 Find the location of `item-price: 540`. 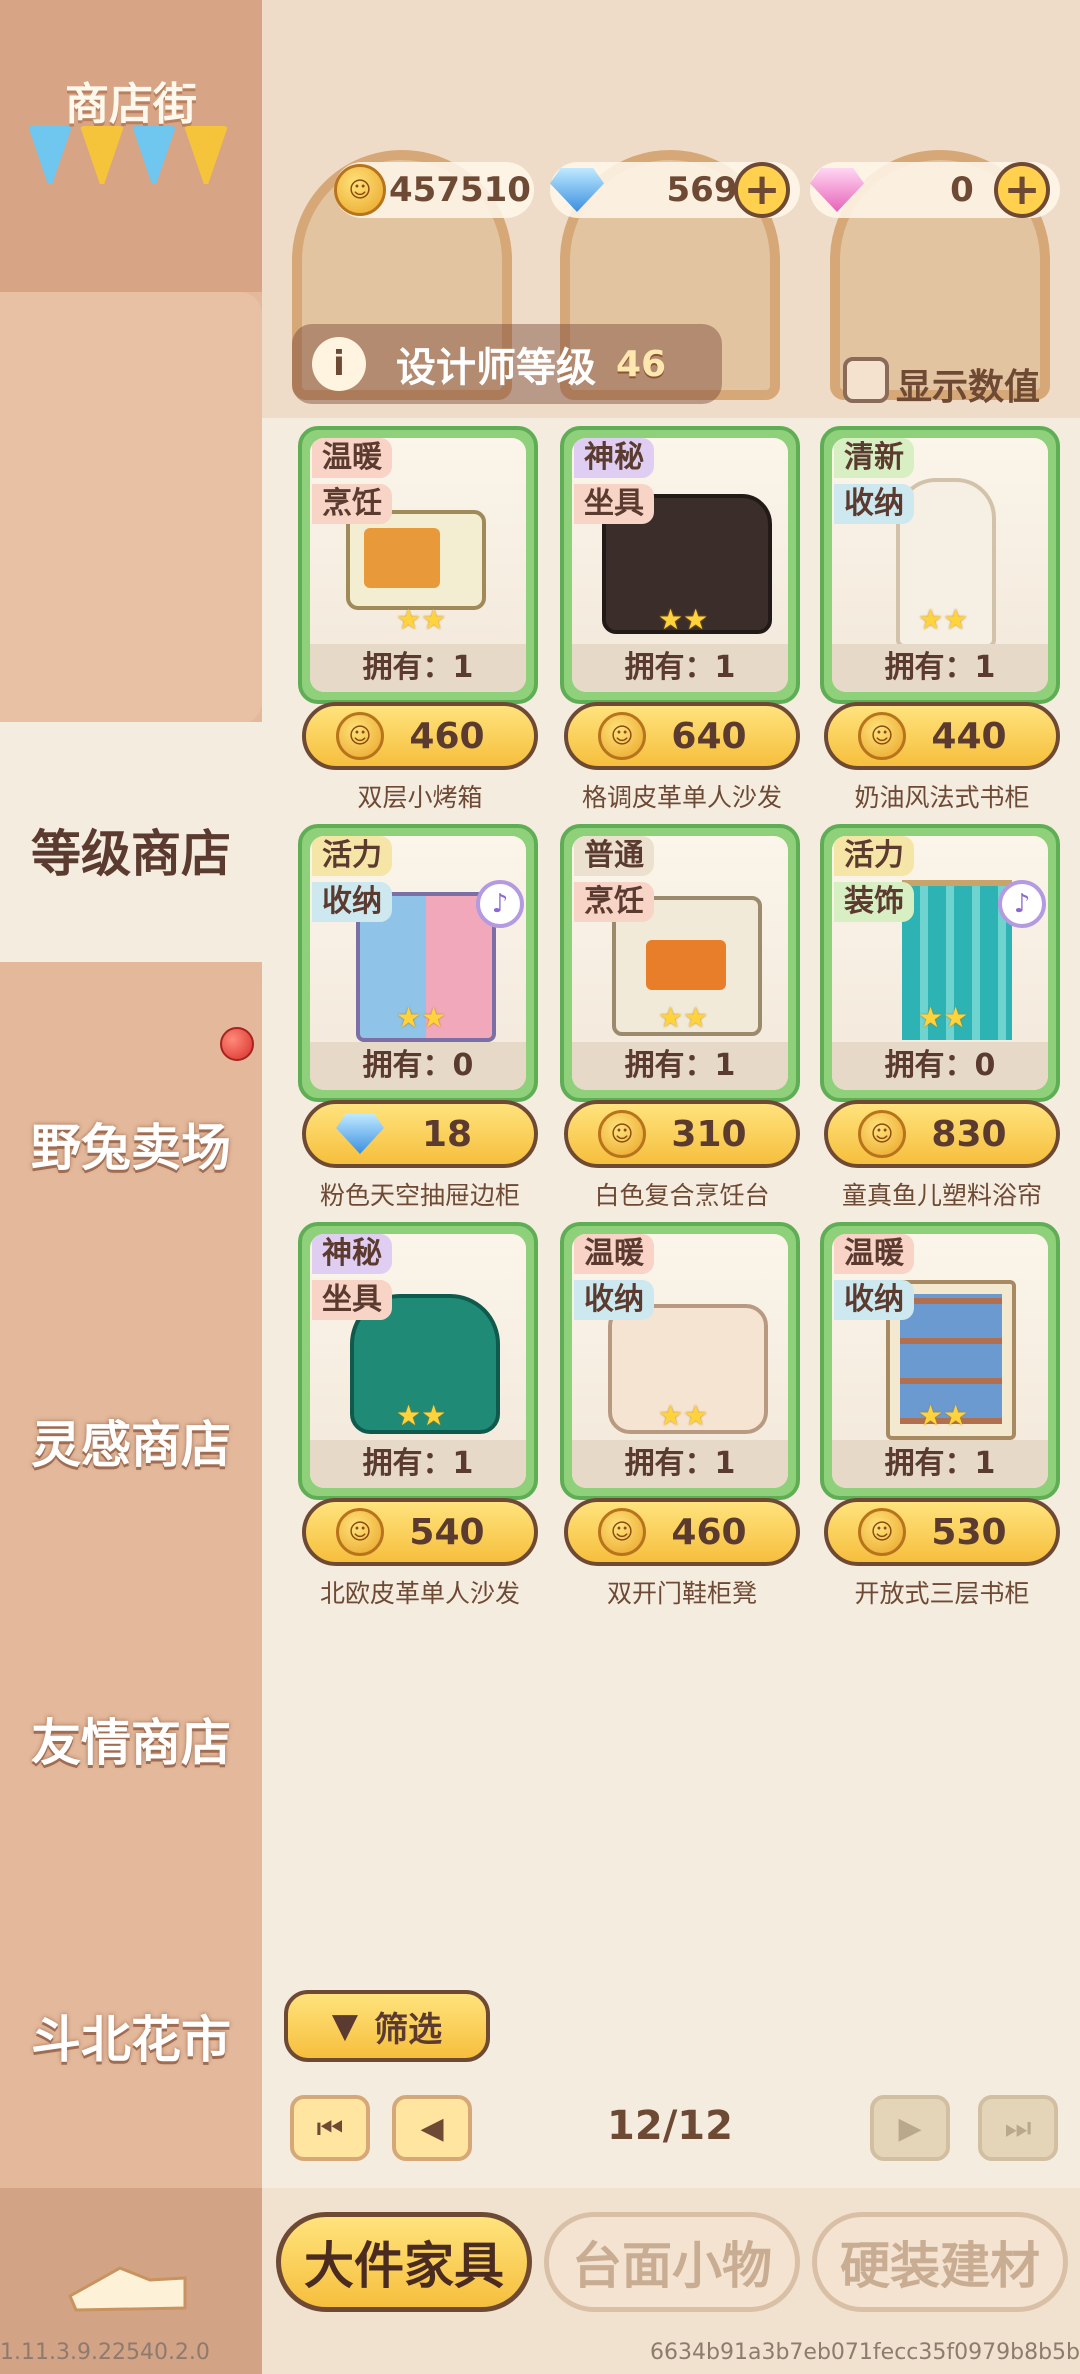

item-price: 540 is located at coordinates (447, 1532).